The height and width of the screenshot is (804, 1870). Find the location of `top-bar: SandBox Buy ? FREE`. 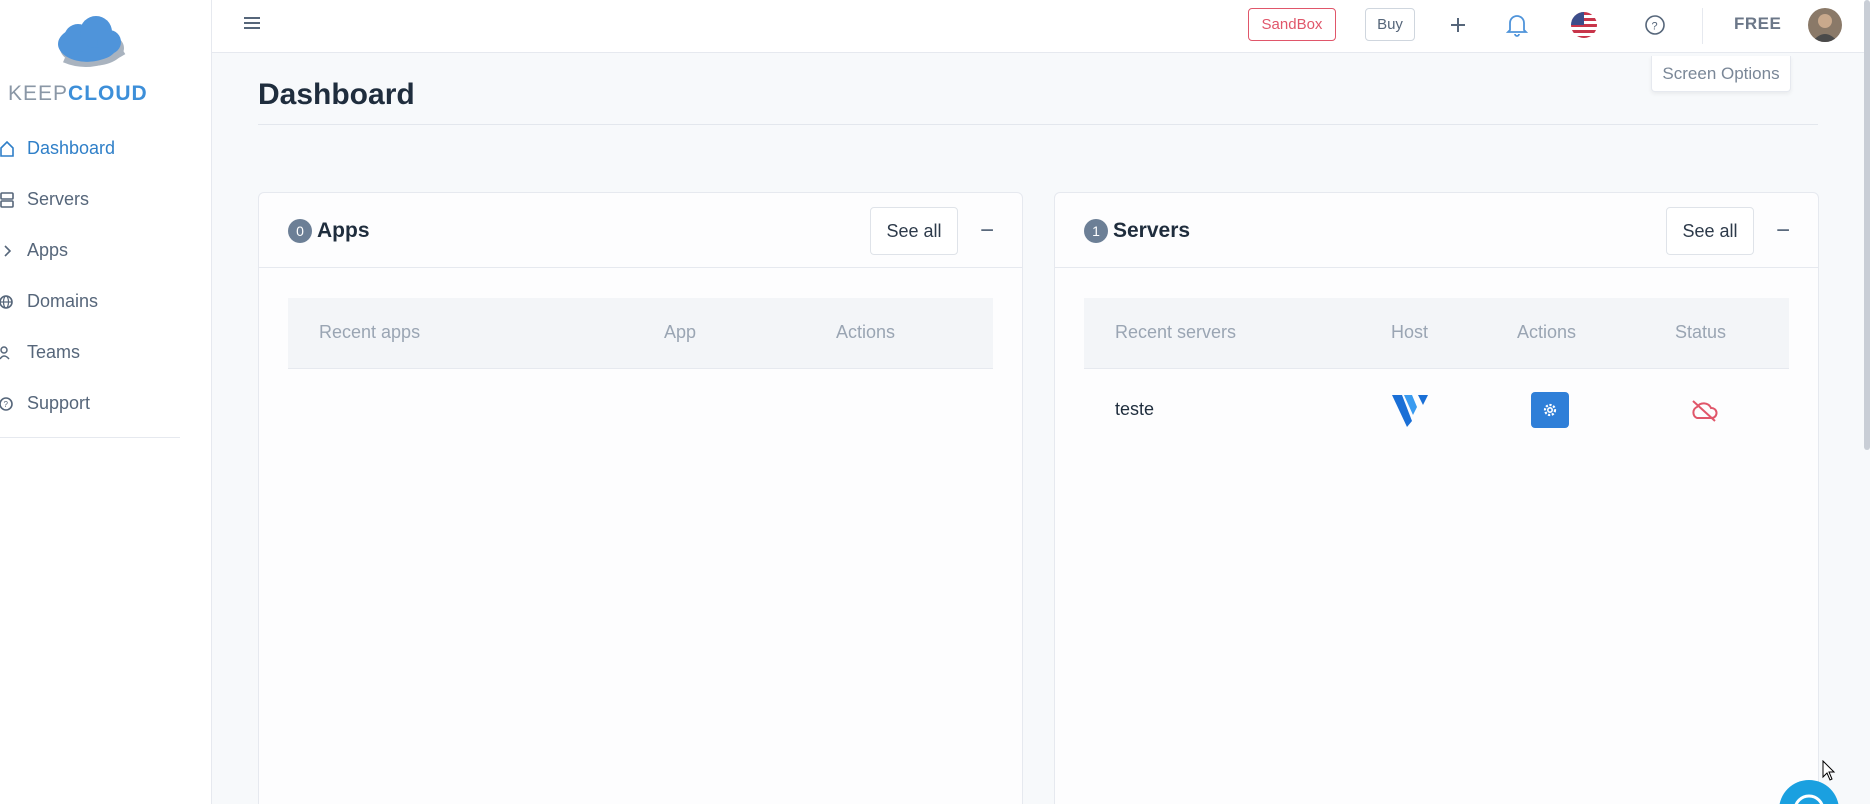

top-bar: SandBox Buy ? FREE is located at coordinates (1041, 26).